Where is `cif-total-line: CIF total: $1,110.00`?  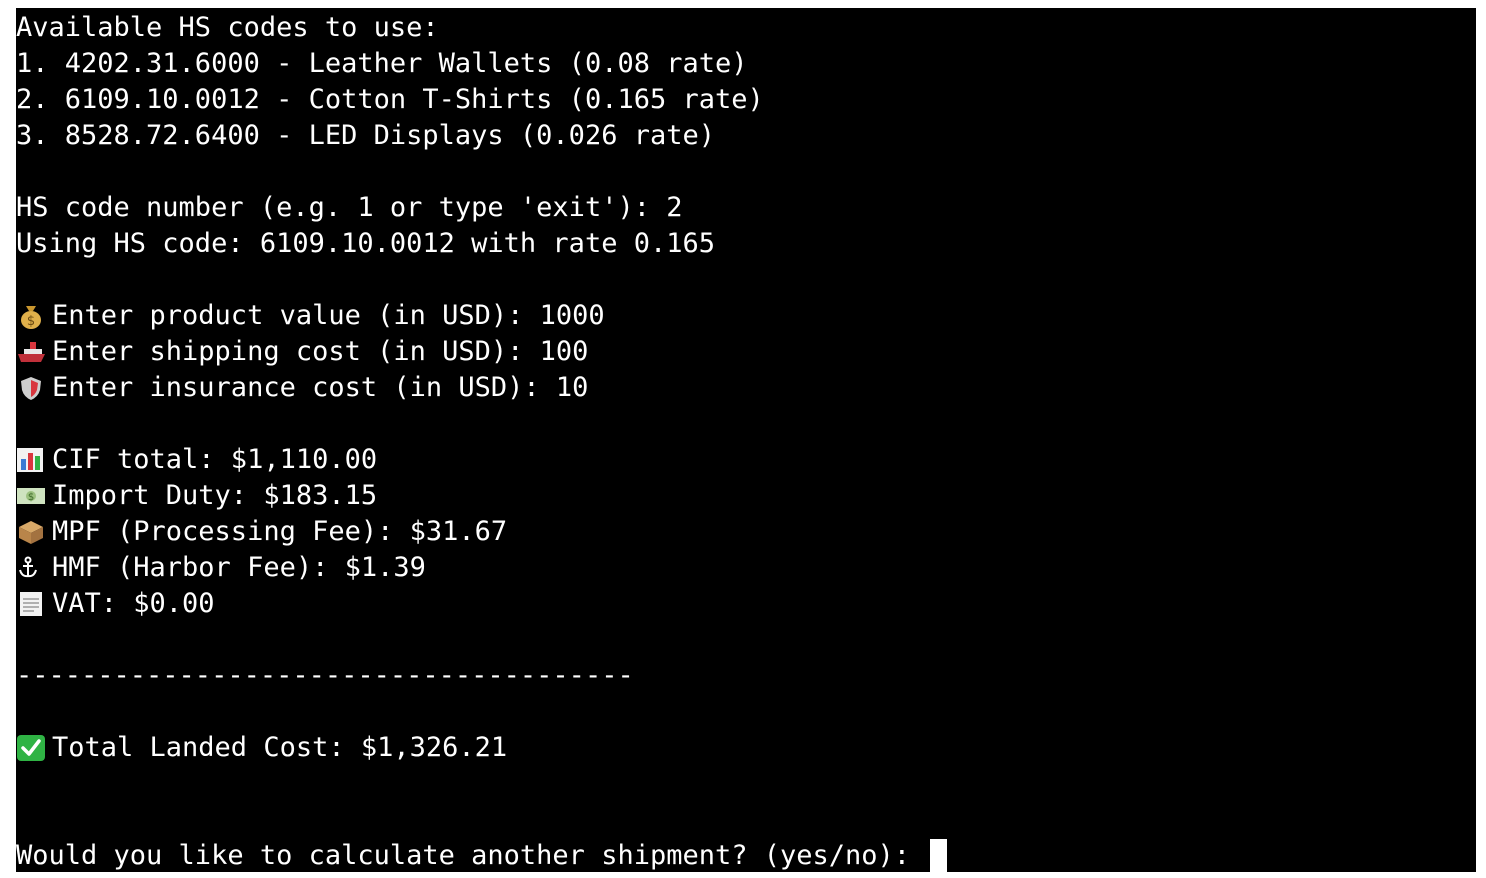 cif-total-line: CIF total: $1,110.00 is located at coordinates (196, 460).